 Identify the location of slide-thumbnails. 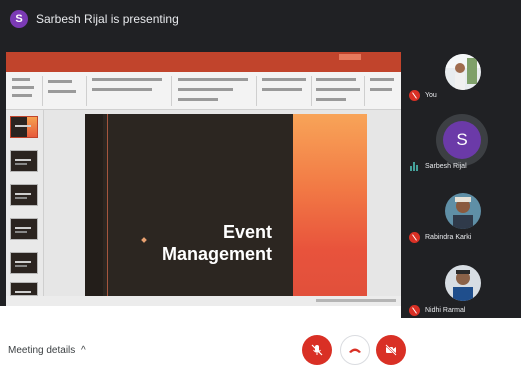
(25, 203).